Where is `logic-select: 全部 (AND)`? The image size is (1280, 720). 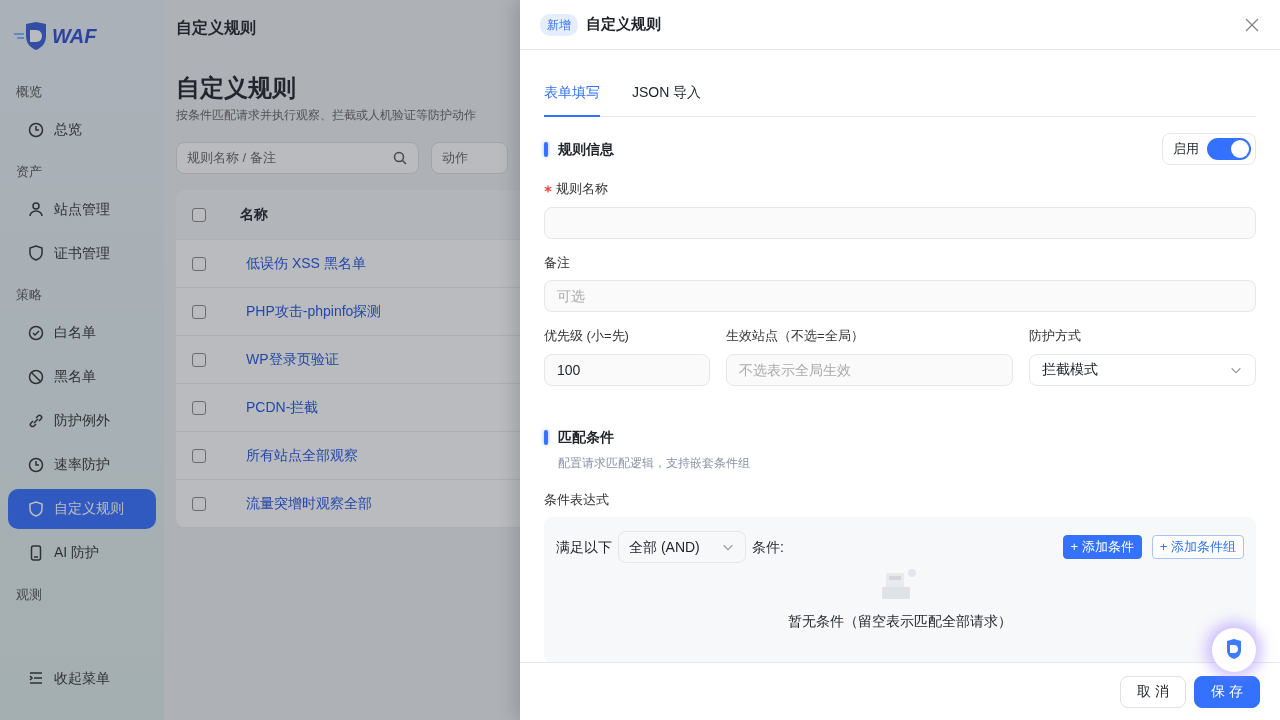
logic-select: 全部 (AND) is located at coordinates (682, 547).